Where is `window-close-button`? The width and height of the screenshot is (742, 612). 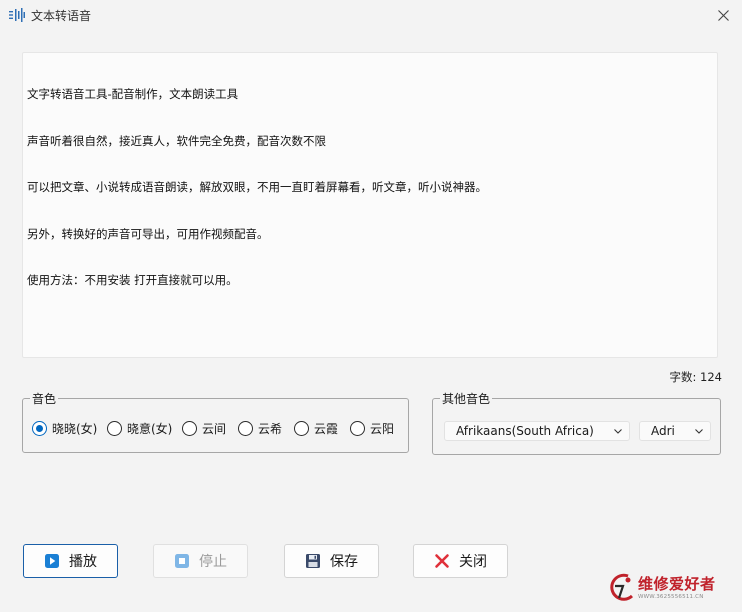 window-close-button is located at coordinates (723, 15).